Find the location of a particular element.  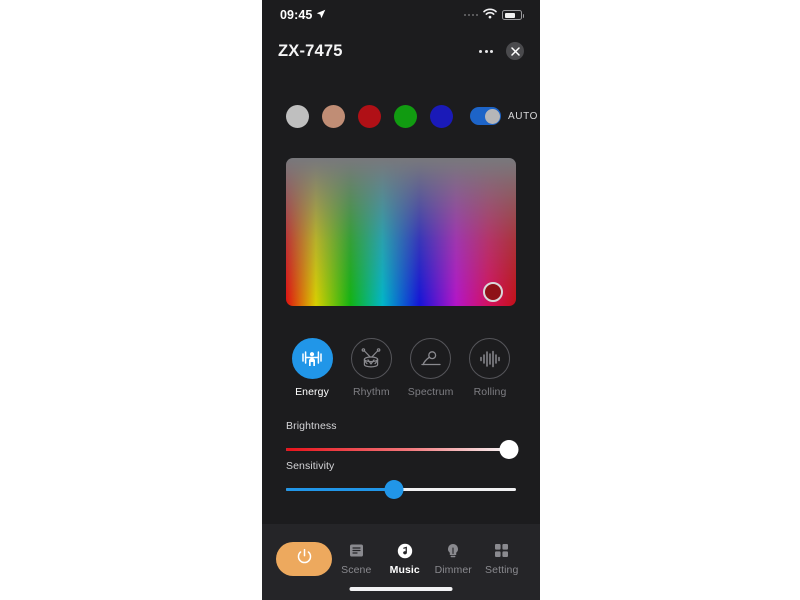

mode-label-rhythm: Rhythm is located at coordinates (371, 392).